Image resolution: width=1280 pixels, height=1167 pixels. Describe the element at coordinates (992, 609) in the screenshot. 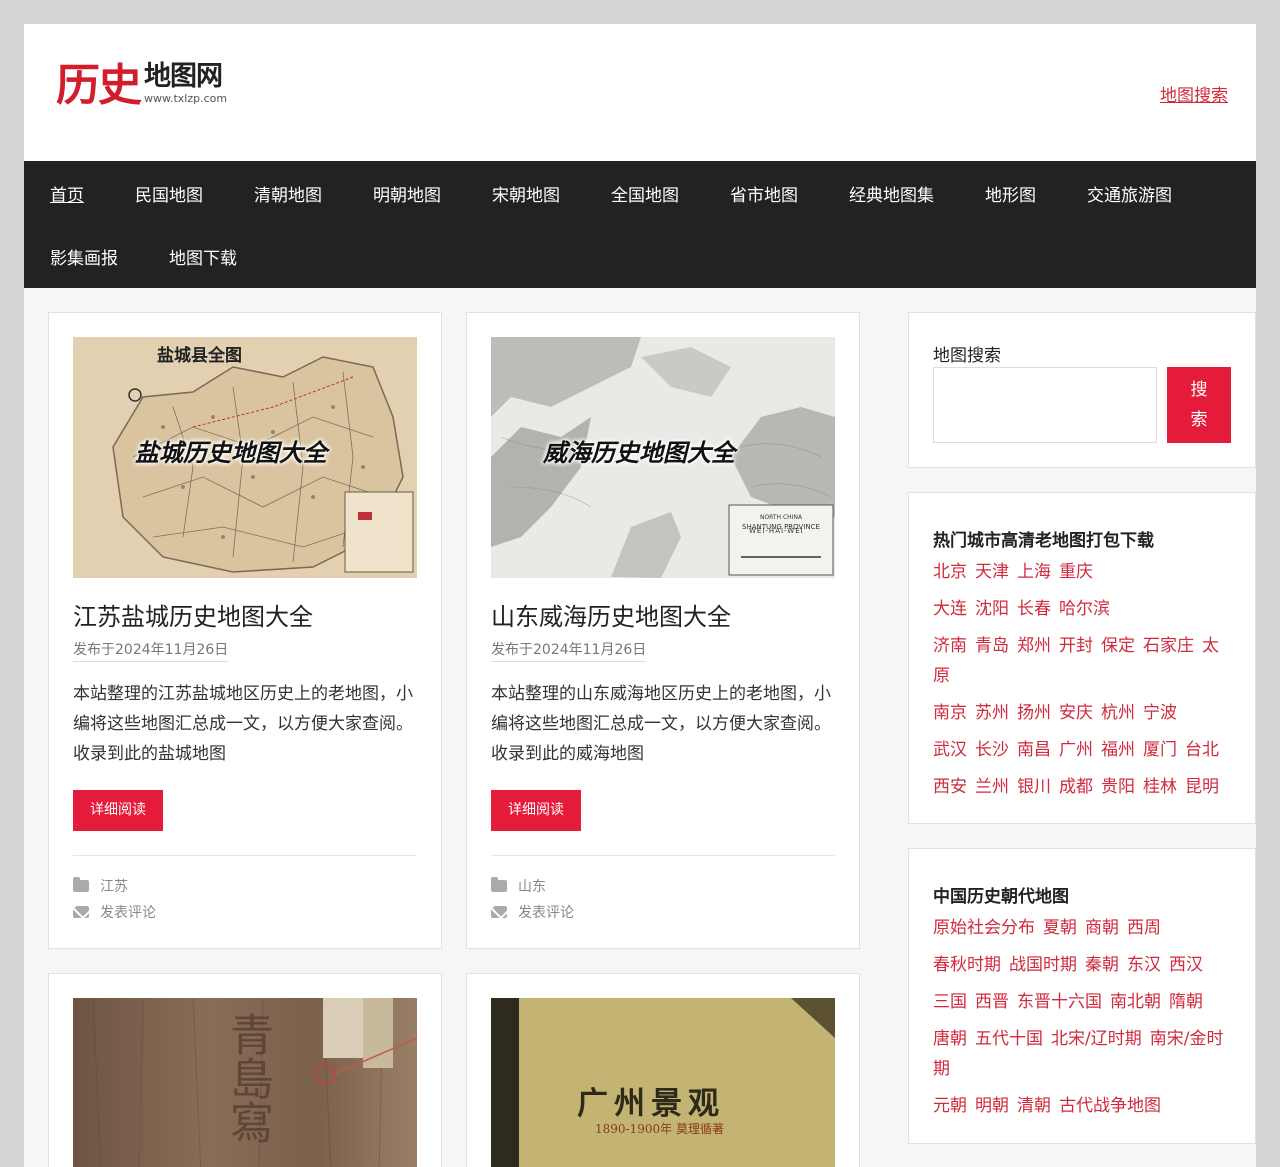

I see `city-link: 沈阳` at that location.